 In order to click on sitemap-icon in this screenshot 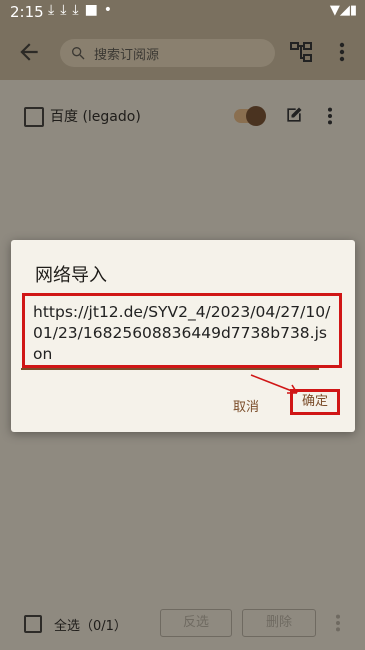, I will do `click(301, 52)`.